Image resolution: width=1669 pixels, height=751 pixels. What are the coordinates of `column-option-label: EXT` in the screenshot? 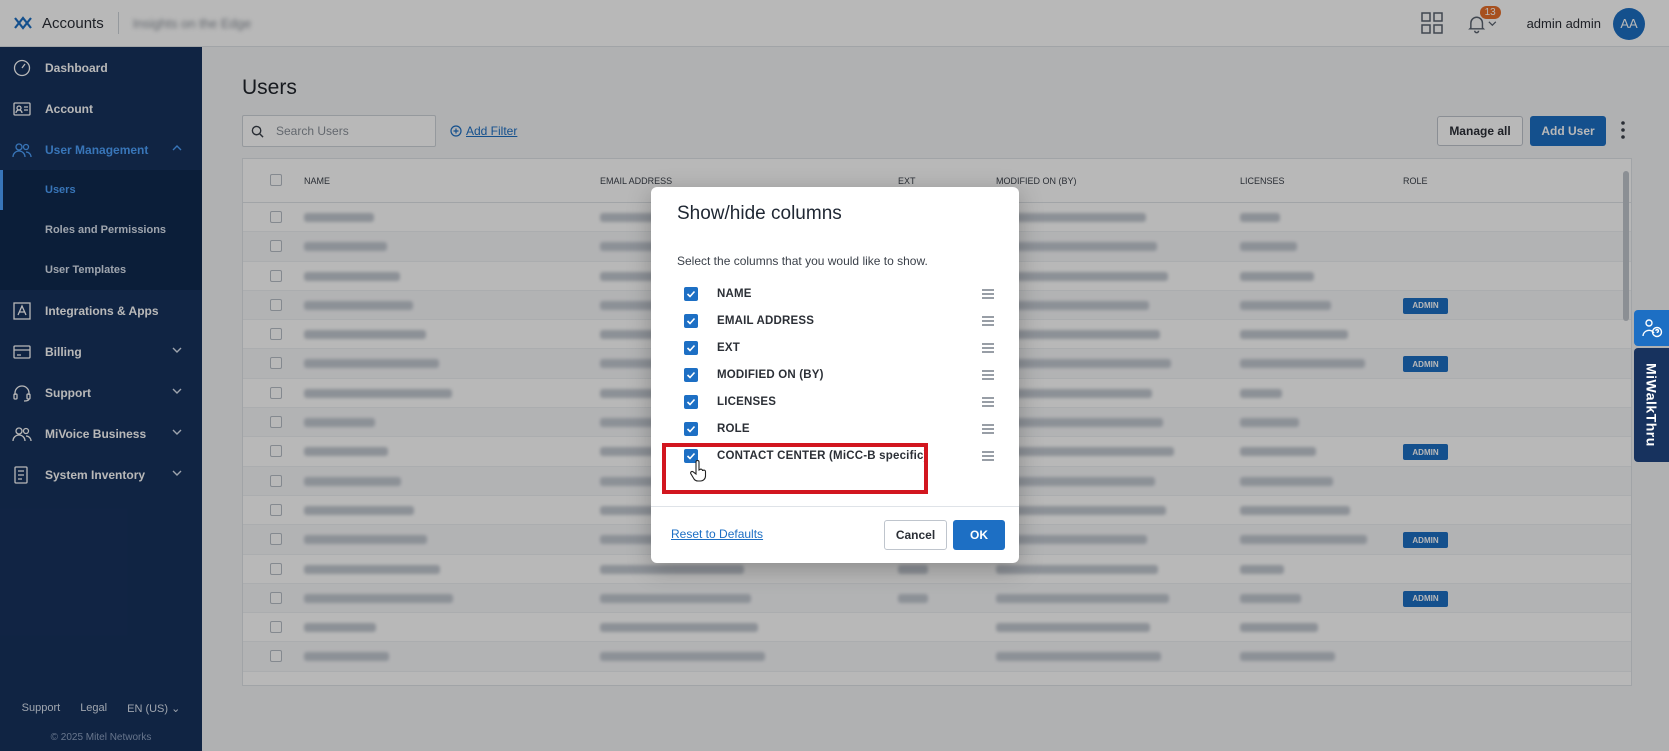 It's located at (728, 348).